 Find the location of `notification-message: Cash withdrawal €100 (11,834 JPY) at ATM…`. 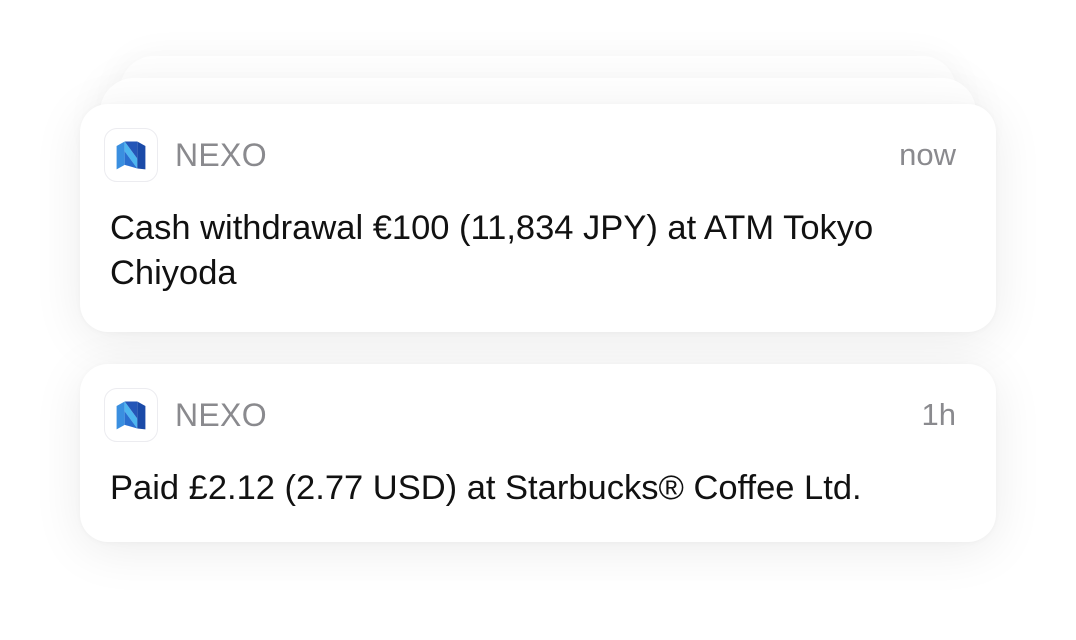

notification-message: Cash withdrawal €100 (11,834 JPY) at ATM… is located at coordinates (492, 250).